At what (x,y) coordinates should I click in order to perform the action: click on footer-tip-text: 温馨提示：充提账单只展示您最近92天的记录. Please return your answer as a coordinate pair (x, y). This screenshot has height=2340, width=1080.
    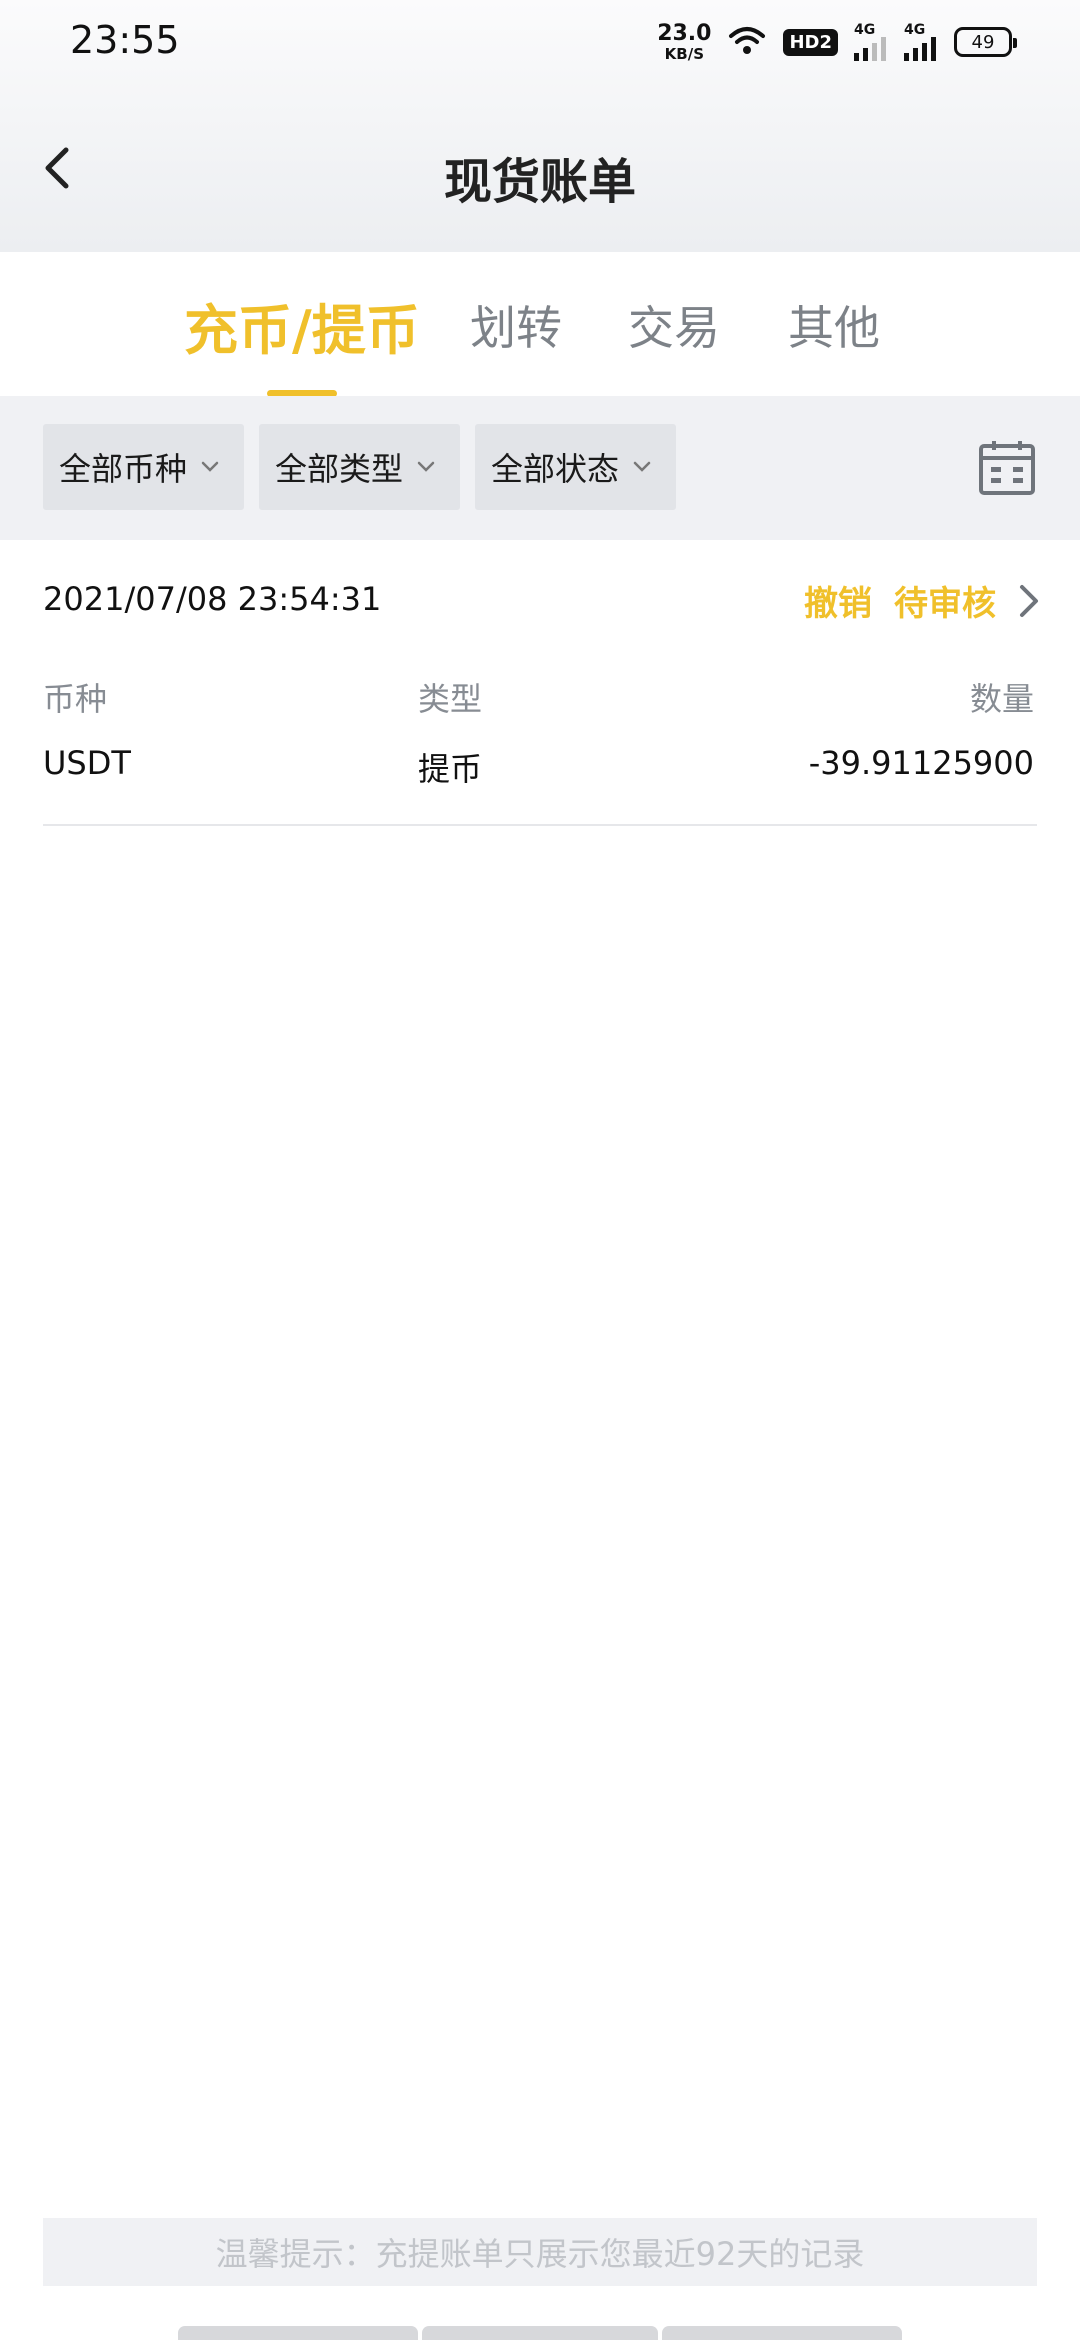
    Looking at the image, I should click on (540, 2254).